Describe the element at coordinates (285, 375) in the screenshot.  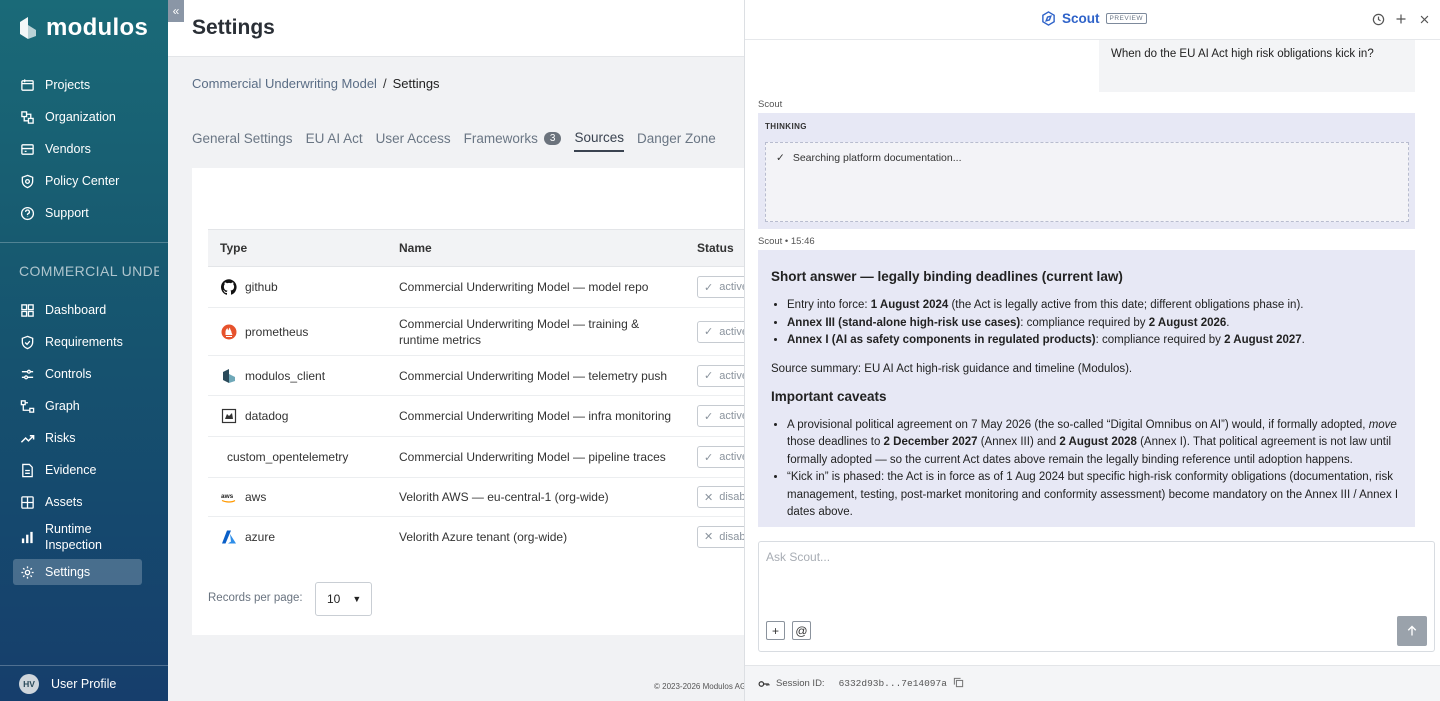
I see `source-type: modulos_client` at that location.